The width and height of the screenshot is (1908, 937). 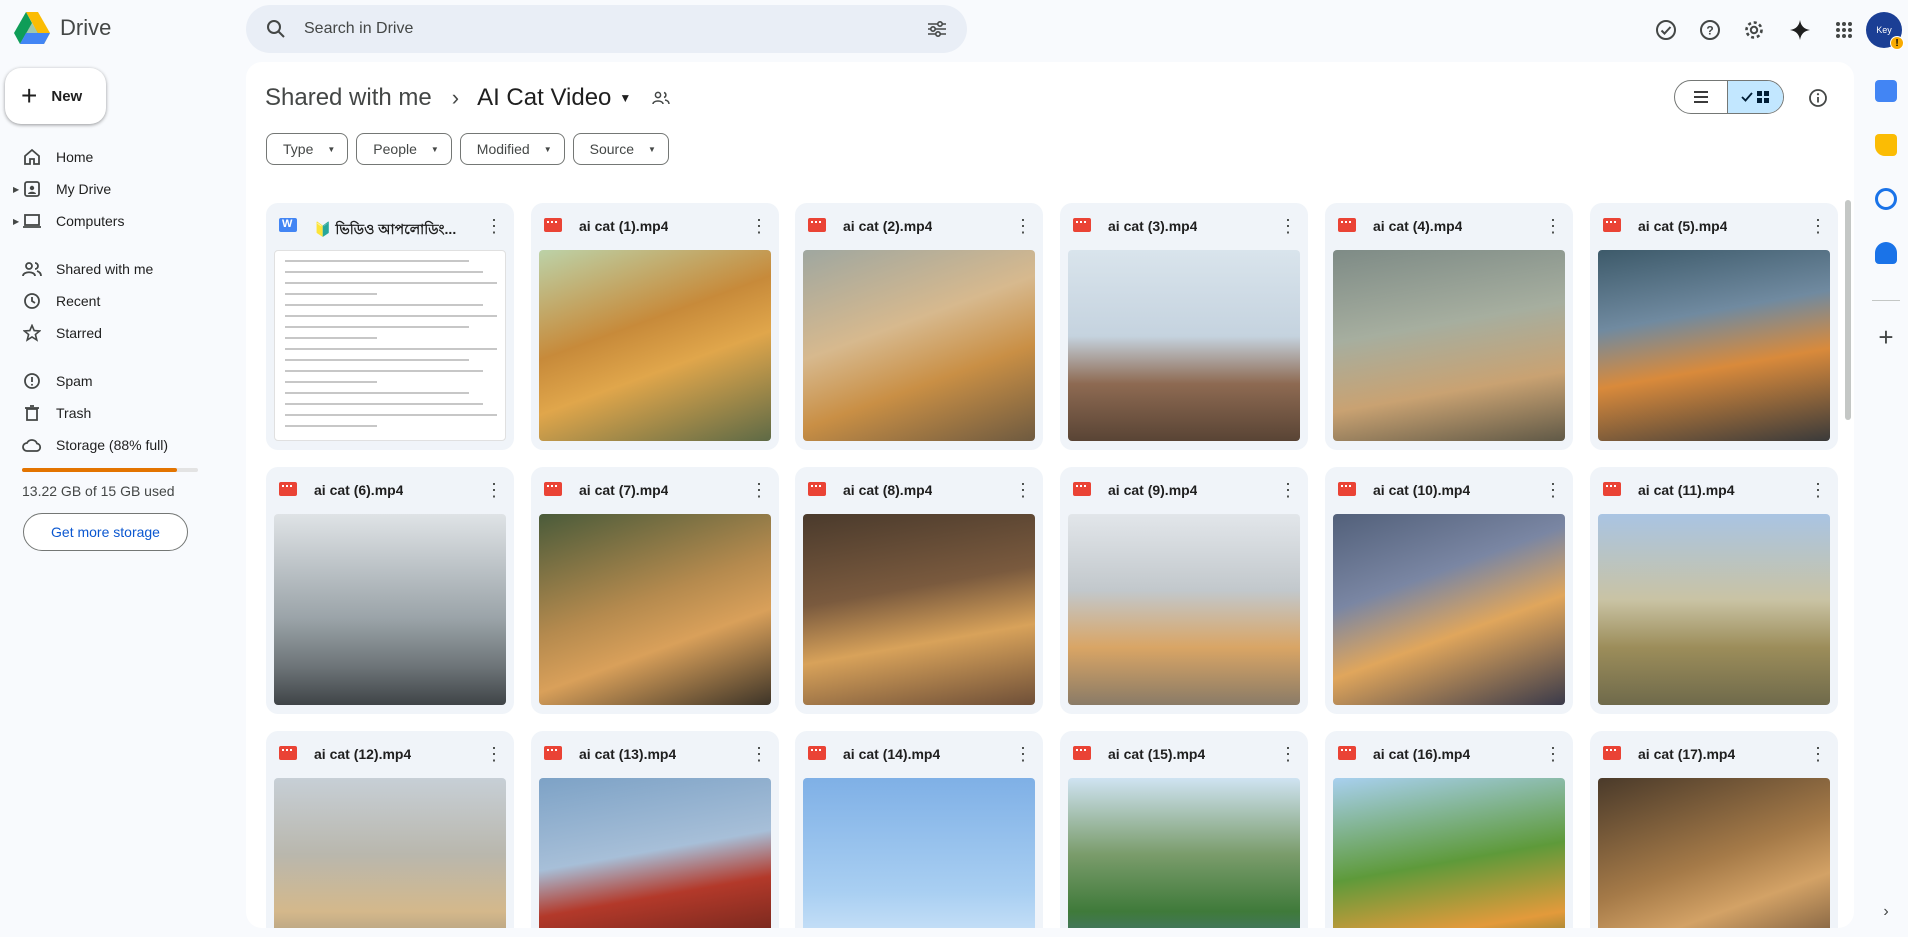 What do you see at coordinates (919, 326) in the screenshot?
I see `file-card: ai cat (2).mp4 ⋮` at bounding box center [919, 326].